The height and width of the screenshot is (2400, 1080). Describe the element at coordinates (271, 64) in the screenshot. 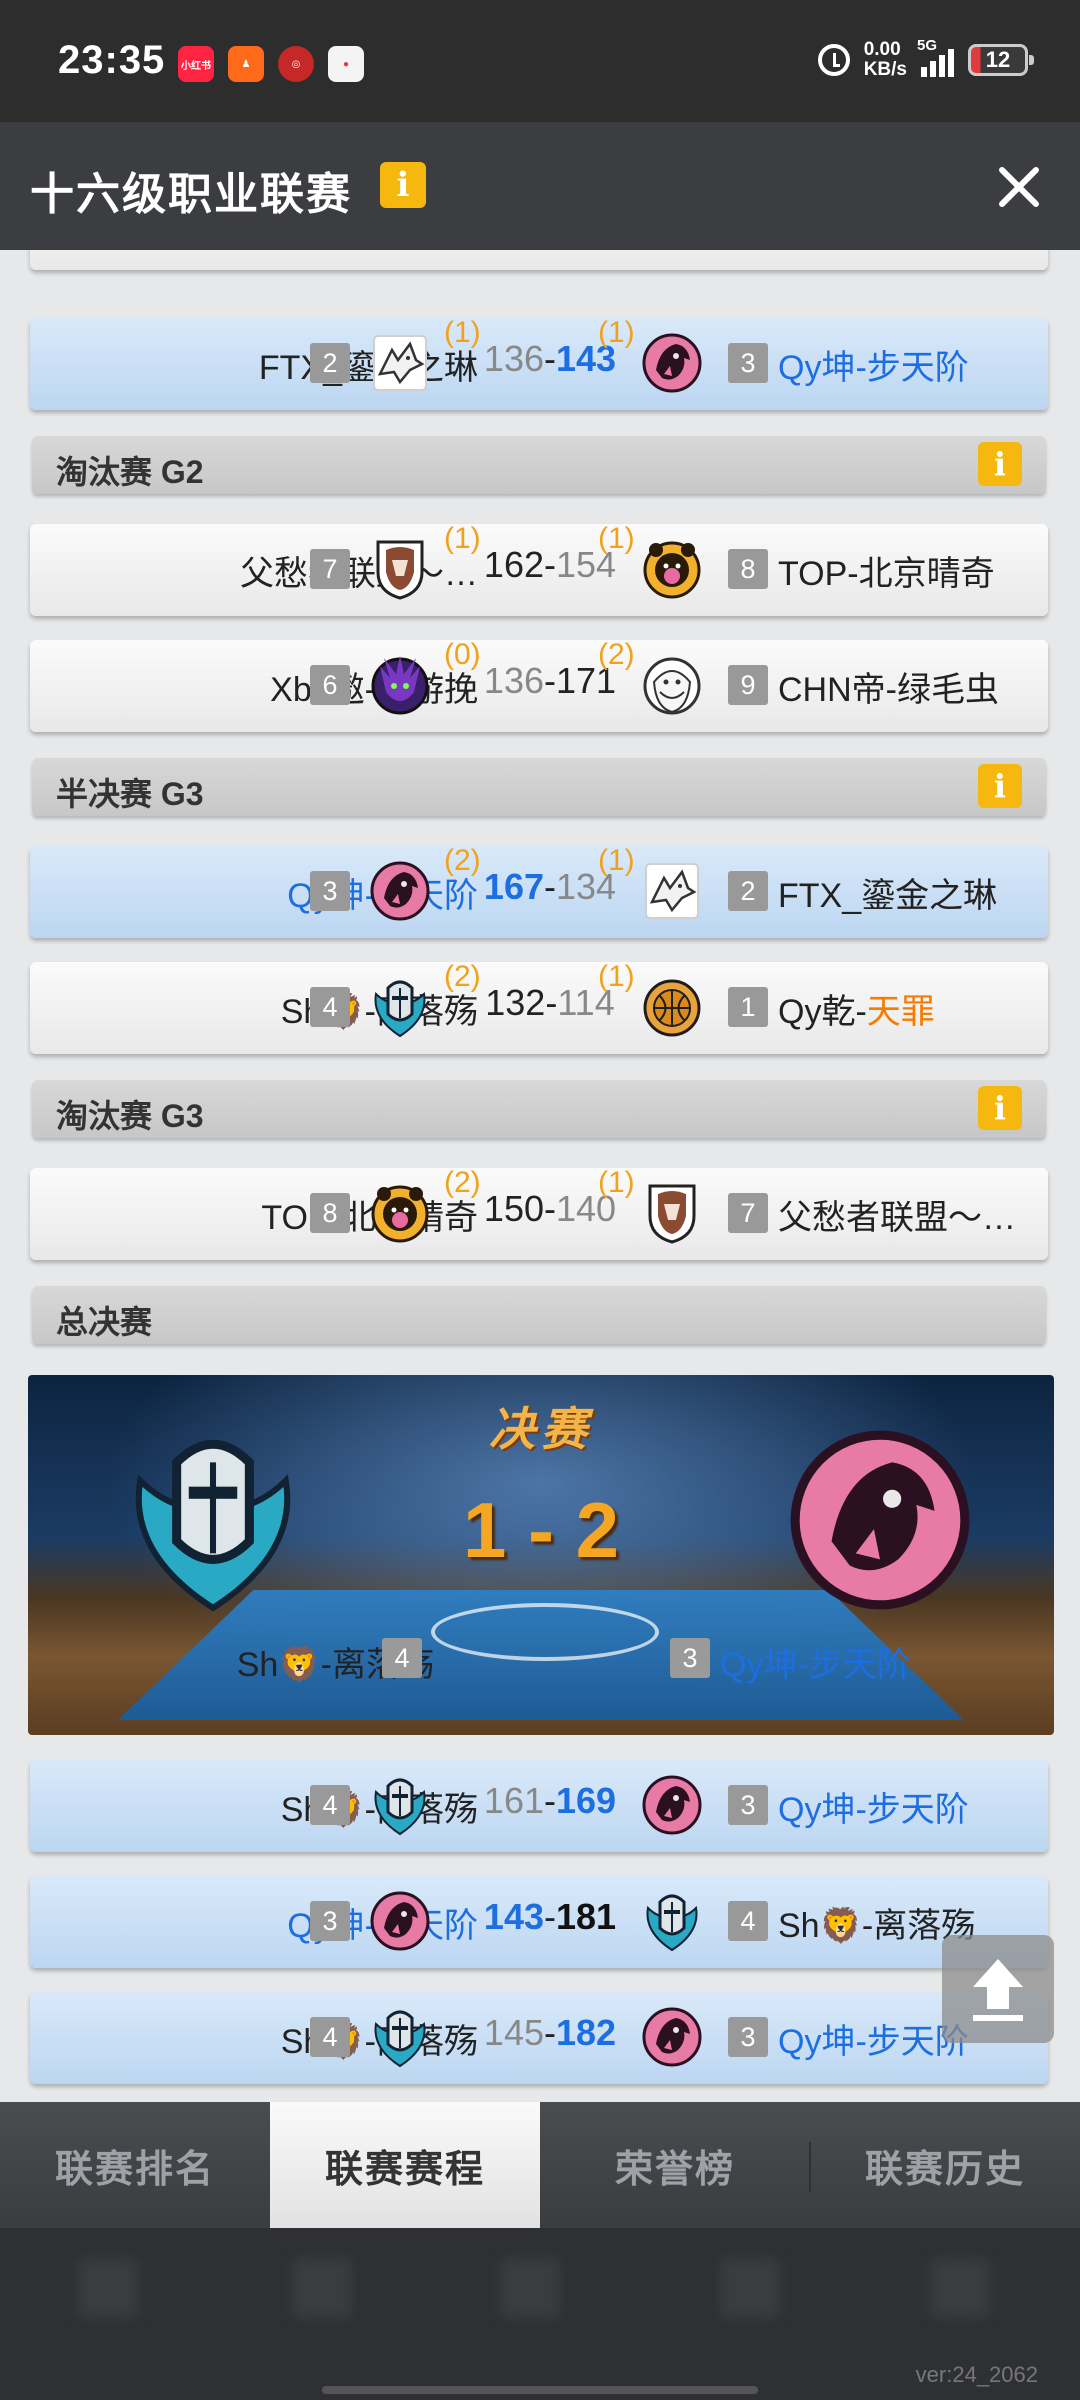

I see `notification-icons: 小红书 ♟ ◎ ●` at that location.